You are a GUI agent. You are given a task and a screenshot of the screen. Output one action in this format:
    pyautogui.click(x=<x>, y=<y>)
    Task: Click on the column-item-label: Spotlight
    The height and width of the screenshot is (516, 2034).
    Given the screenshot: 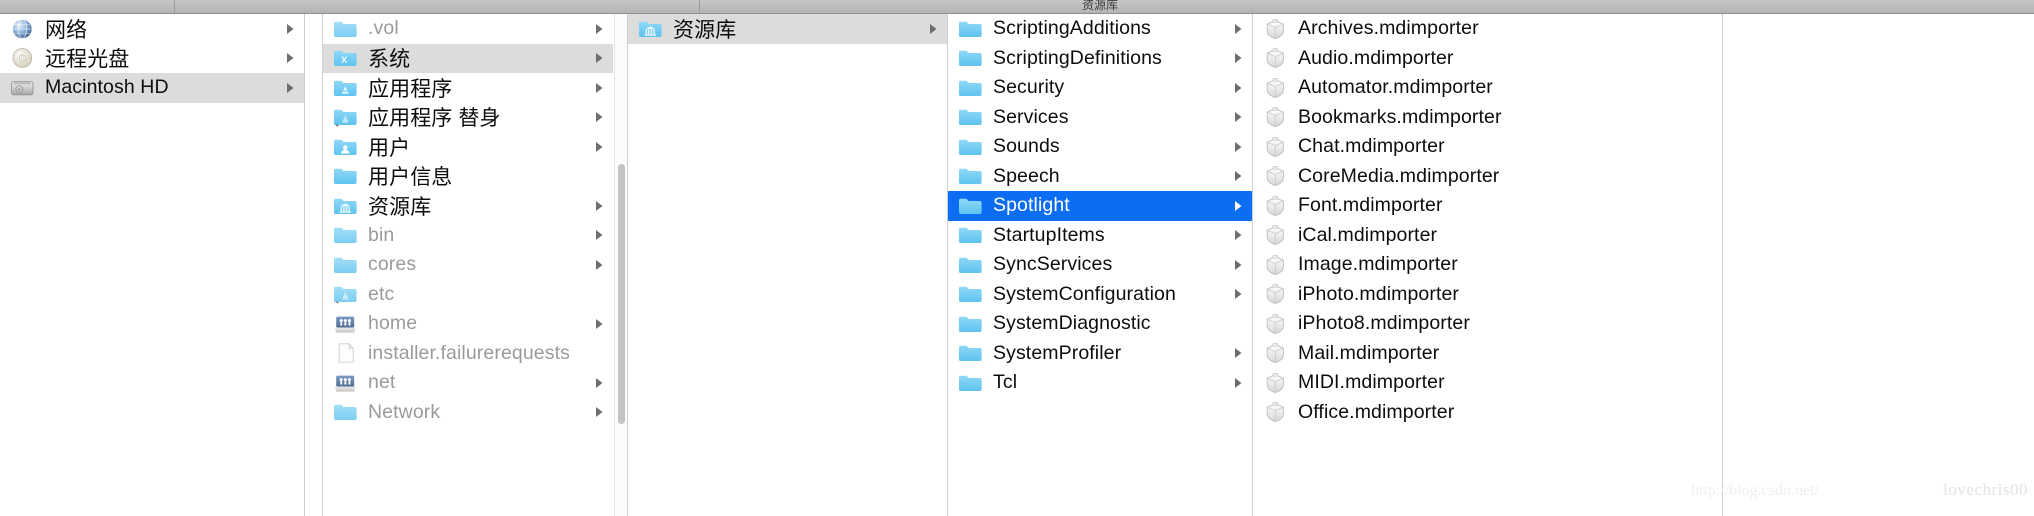 What is the action you would take?
    pyautogui.click(x=1031, y=205)
    